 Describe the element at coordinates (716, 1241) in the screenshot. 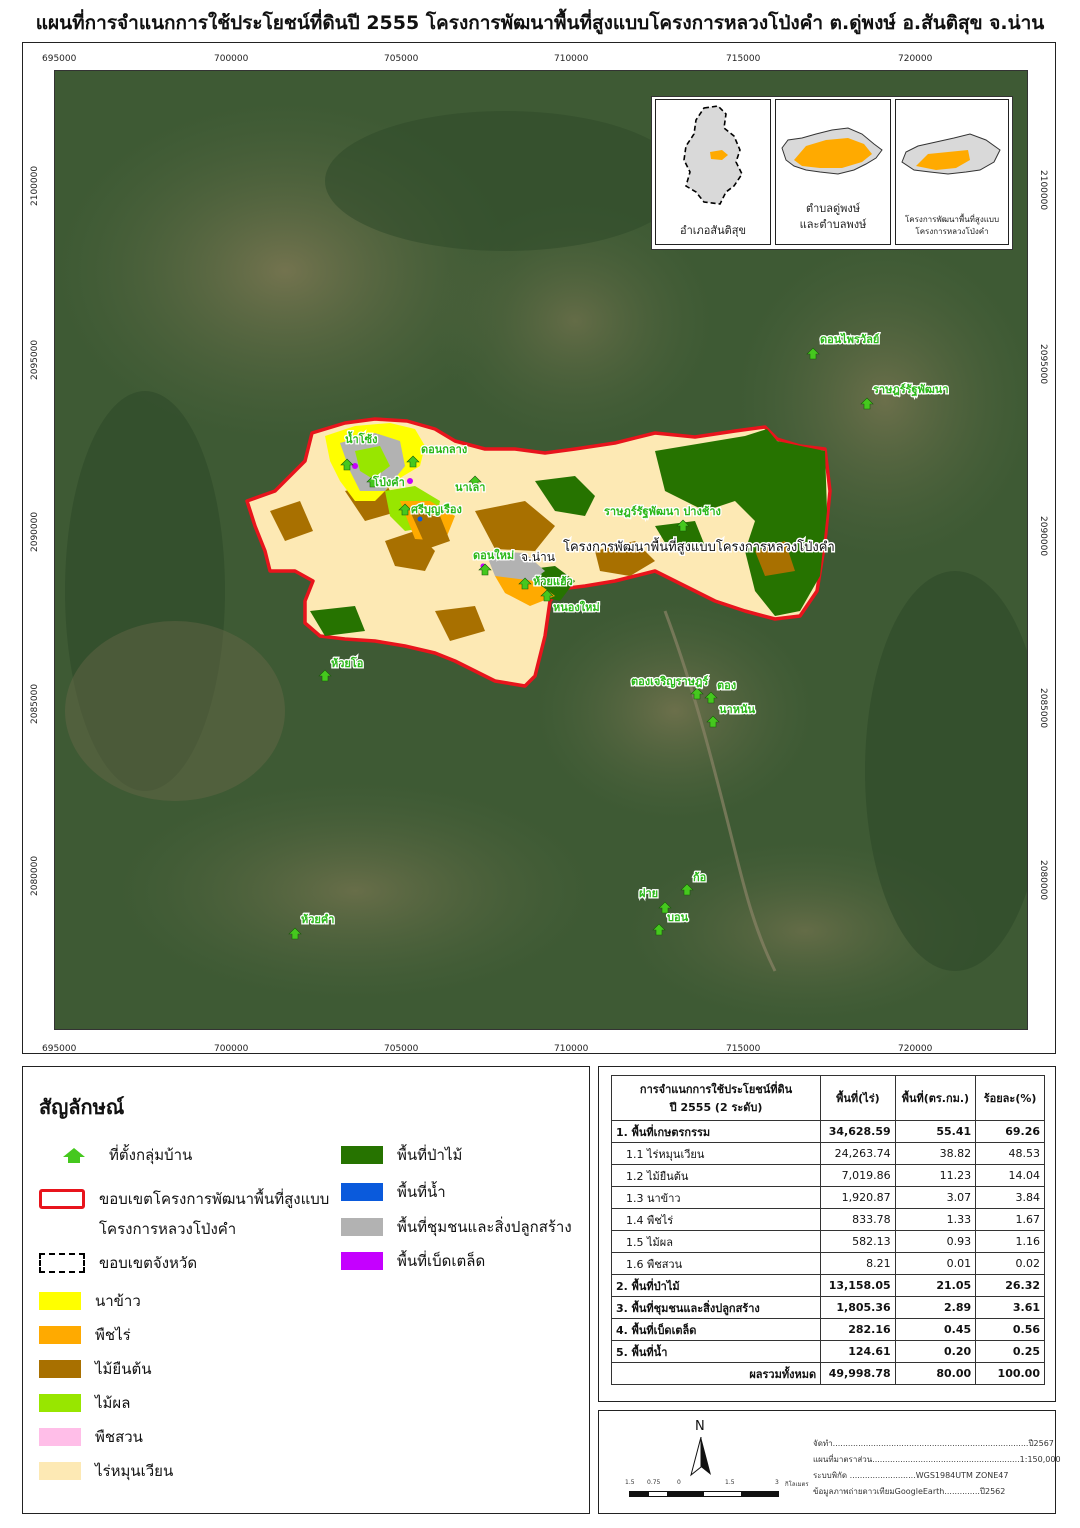

I see `table-cell-label: 1.5 ไม้ผล` at that location.